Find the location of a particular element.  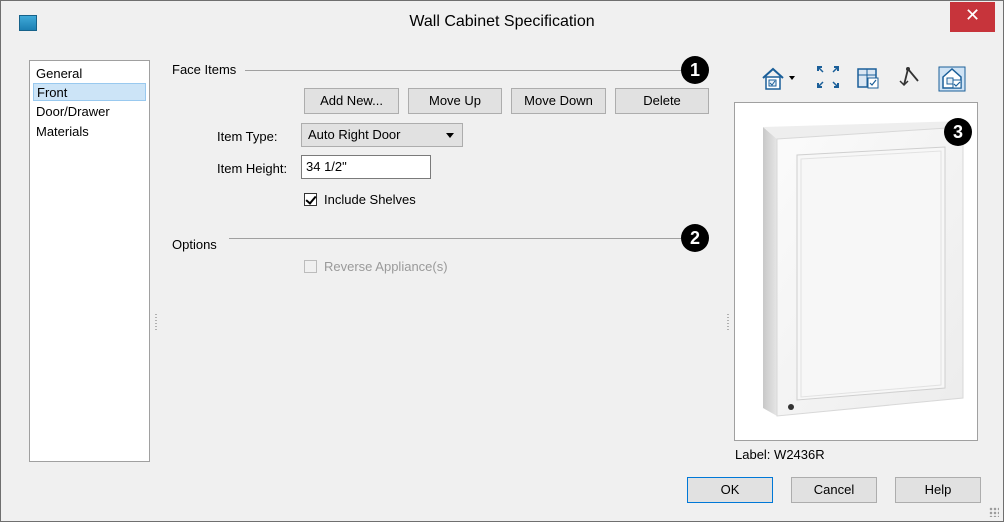

orbit-icon is located at coordinates (909, 77).